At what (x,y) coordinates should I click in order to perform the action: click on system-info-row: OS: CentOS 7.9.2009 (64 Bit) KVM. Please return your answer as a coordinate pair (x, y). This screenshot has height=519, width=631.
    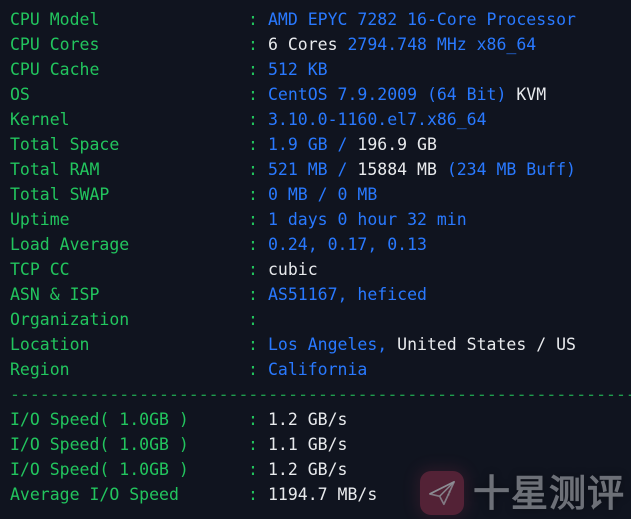
    Looking at the image, I should click on (315, 94).